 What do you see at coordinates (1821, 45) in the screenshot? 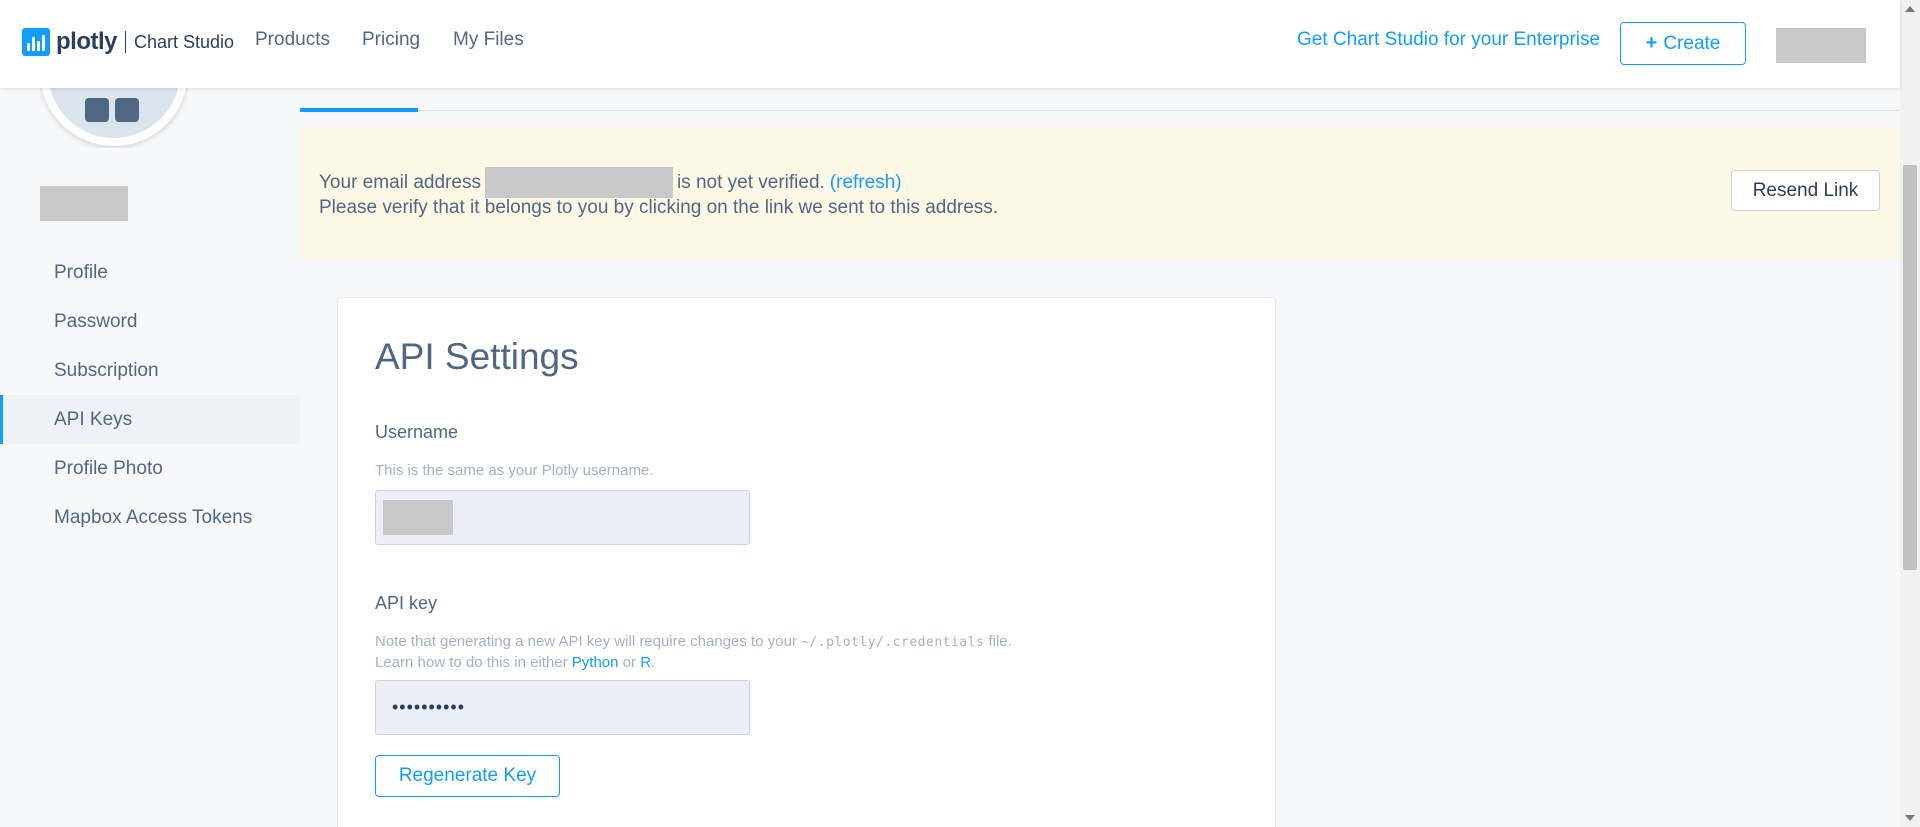
I see `user-menu-redacted` at bounding box center [1821, 45].